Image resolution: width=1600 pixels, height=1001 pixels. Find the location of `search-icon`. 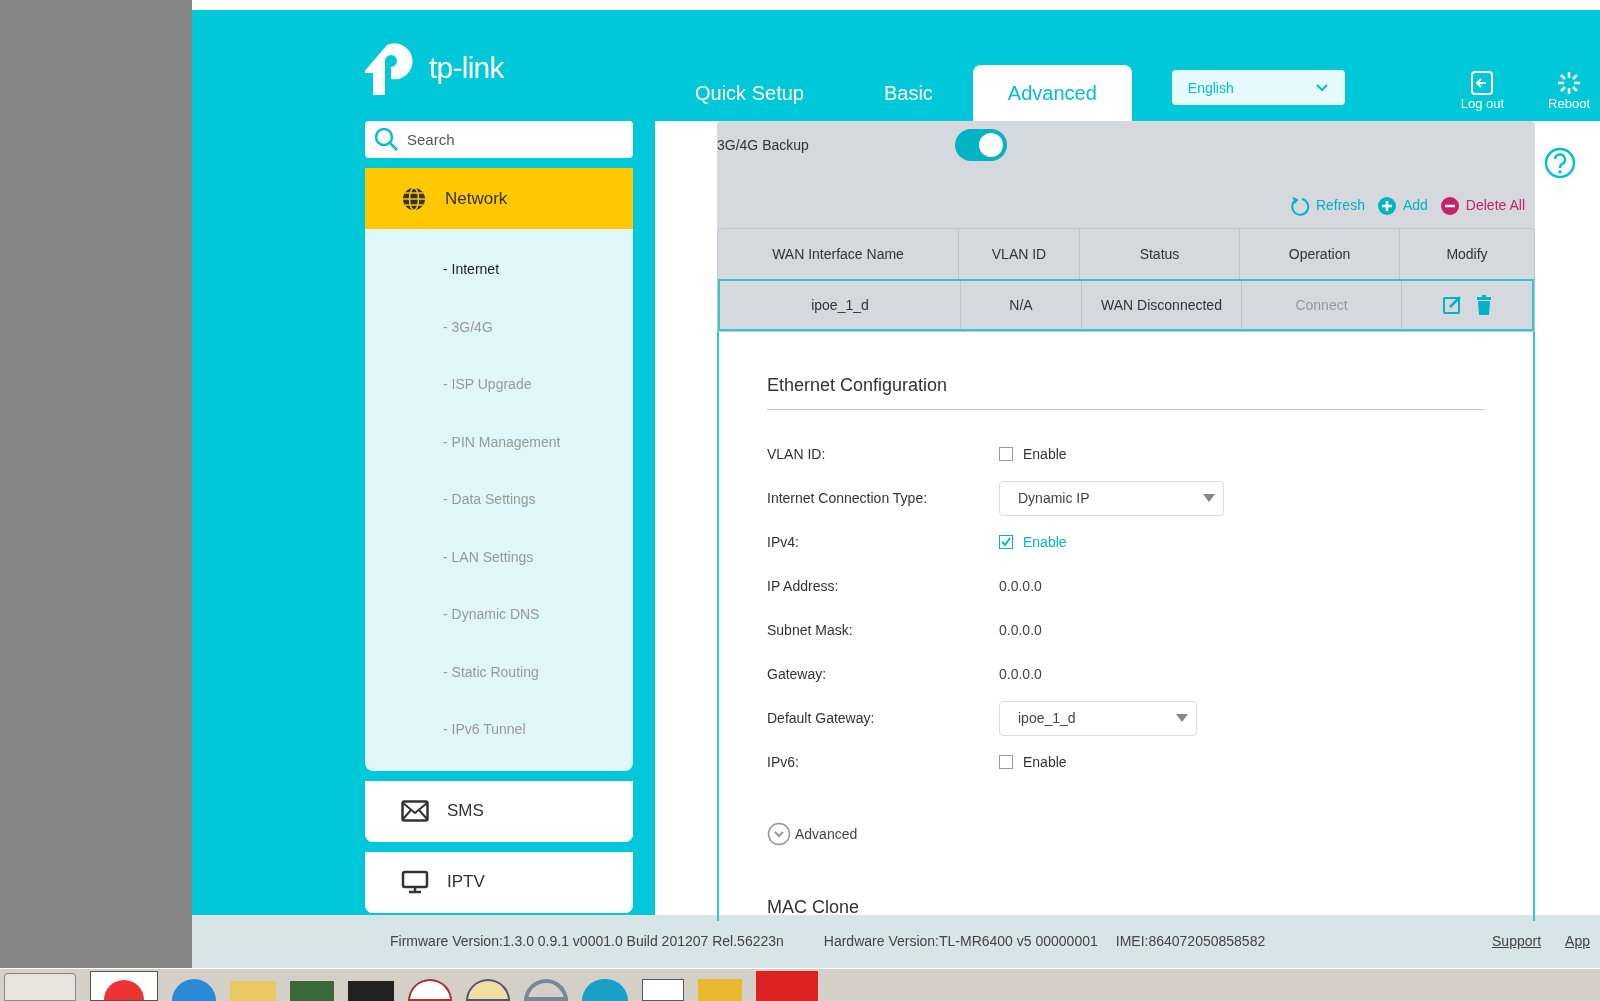

search-icon is located at coordinates (386, 139).